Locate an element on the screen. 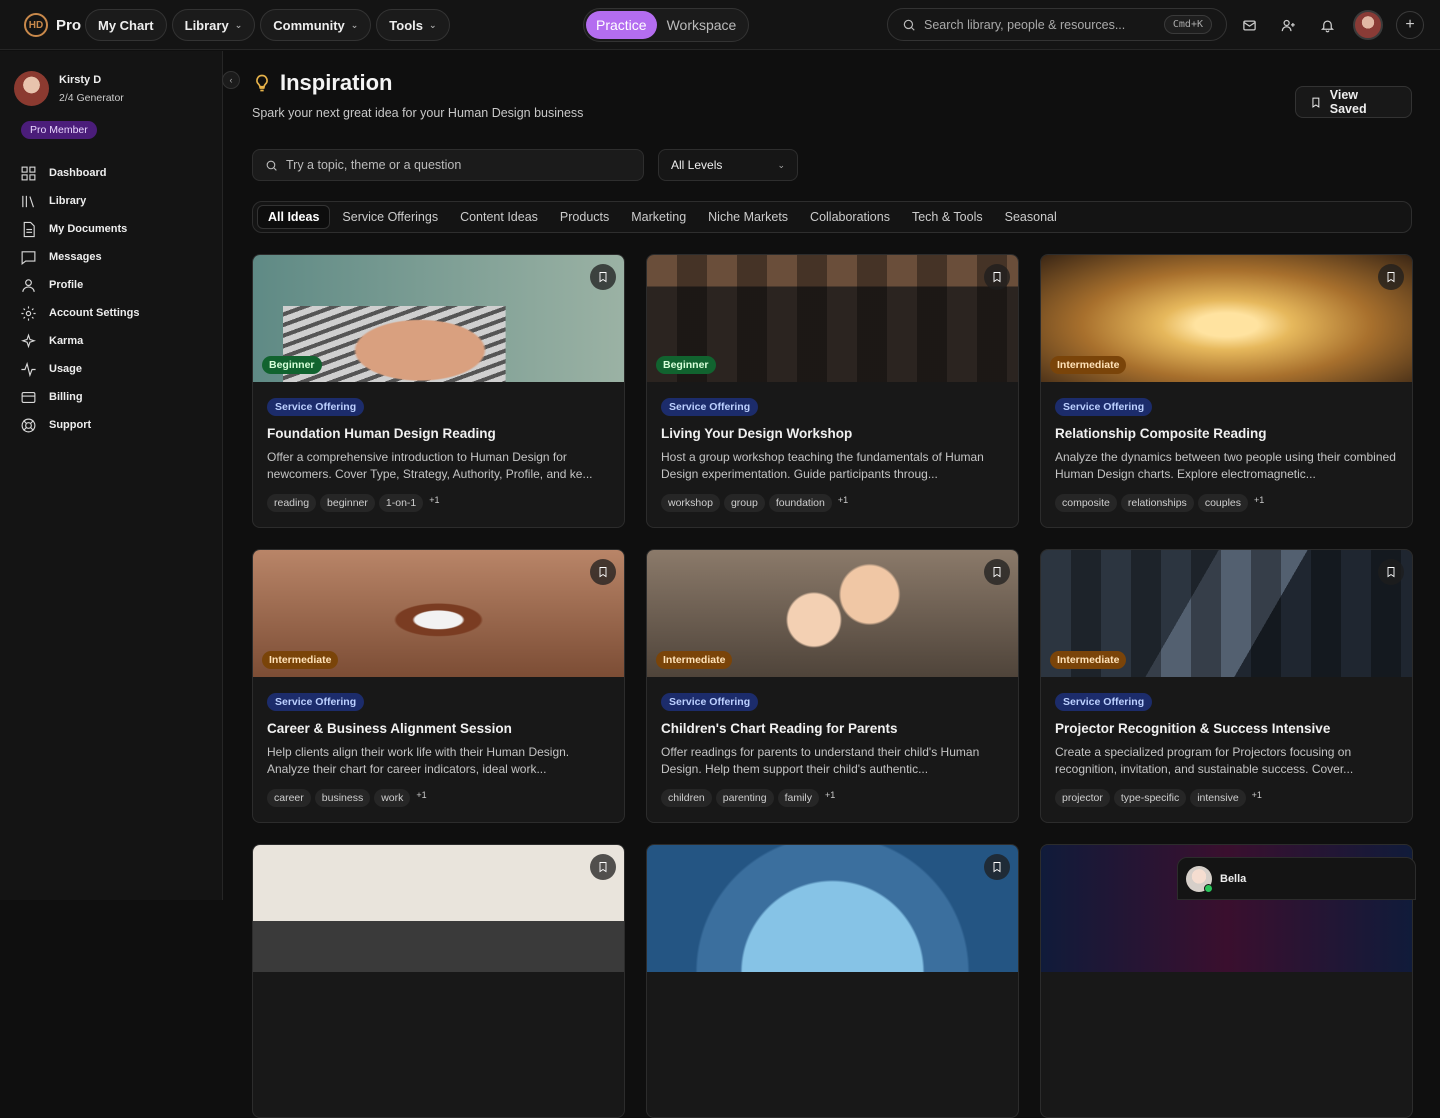 The width and height of the screenshot is (1440, 1118). tag-list: children parenting family +1 is located at coordinates (832, 798).